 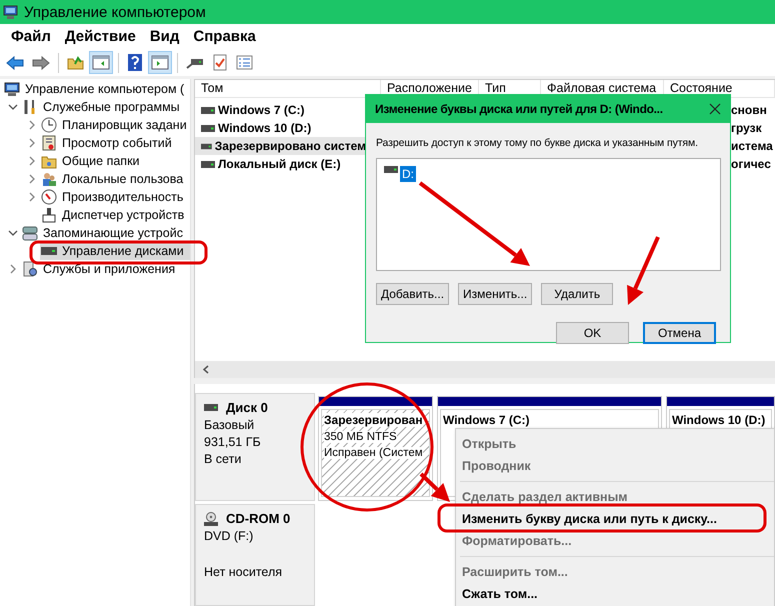 What do you see at coordinates (115, 12) in the screenshot?
I see `window-title: Управление компьютером` at bounding box center [115, 12].